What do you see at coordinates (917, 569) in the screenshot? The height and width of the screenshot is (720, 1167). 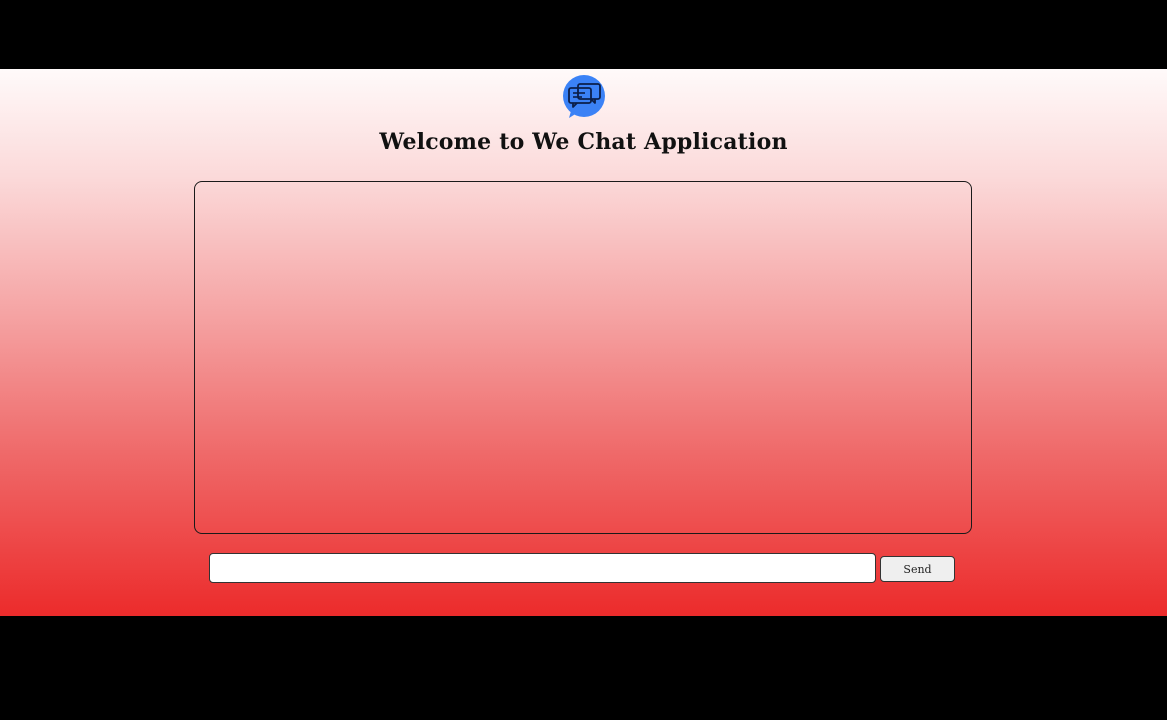 I see `send-button: Send` at bounding box center [917, 569].